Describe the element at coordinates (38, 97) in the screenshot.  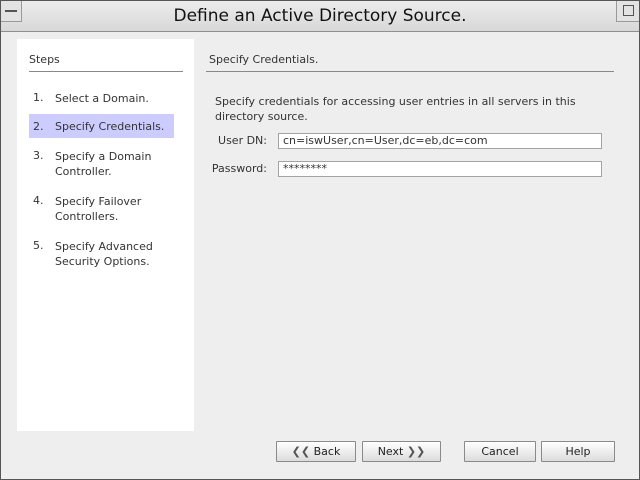
I see `step-number: 1.` at that location.